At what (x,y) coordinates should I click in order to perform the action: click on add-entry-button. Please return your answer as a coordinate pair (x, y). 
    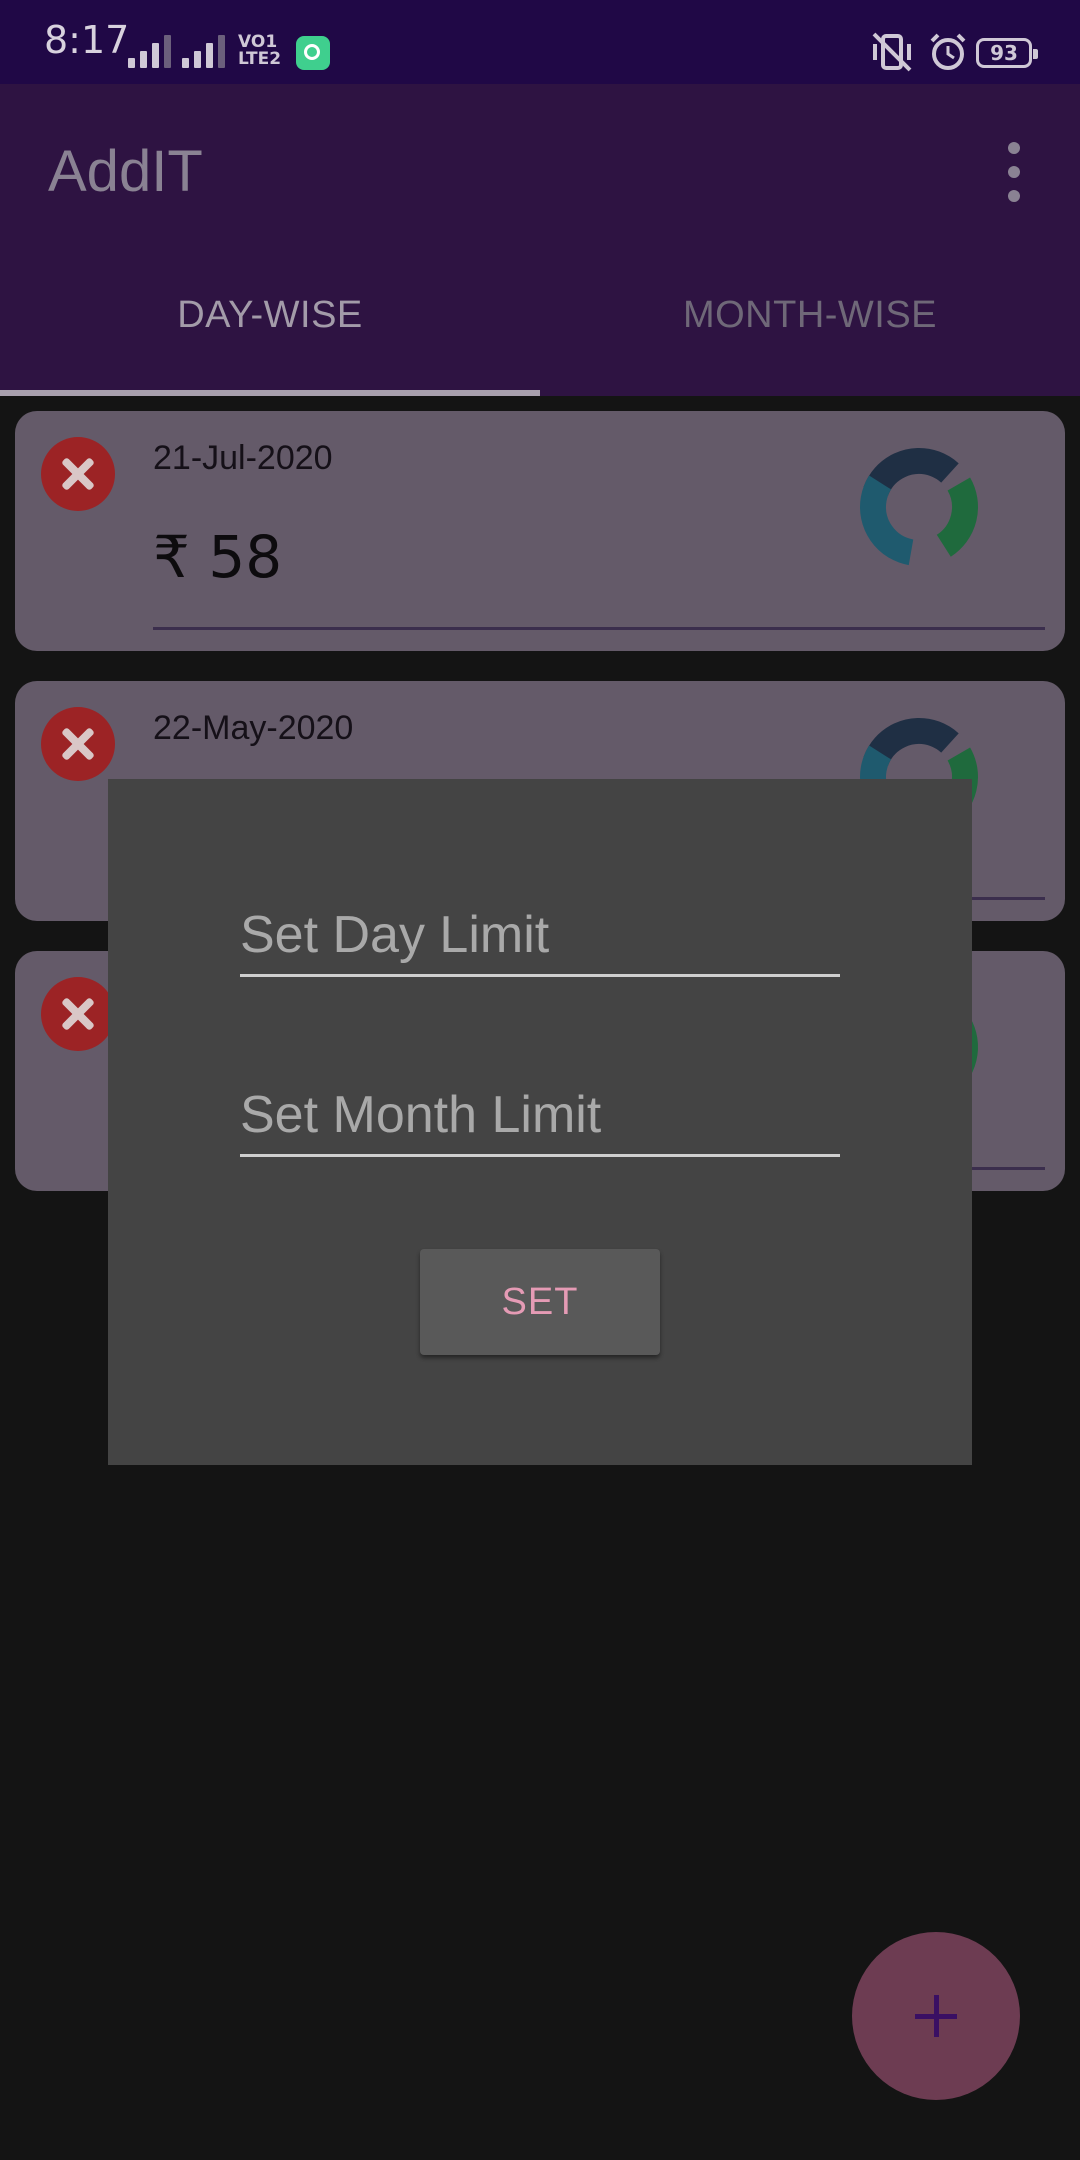
    Looking at the image, I should click on (936, 2016).